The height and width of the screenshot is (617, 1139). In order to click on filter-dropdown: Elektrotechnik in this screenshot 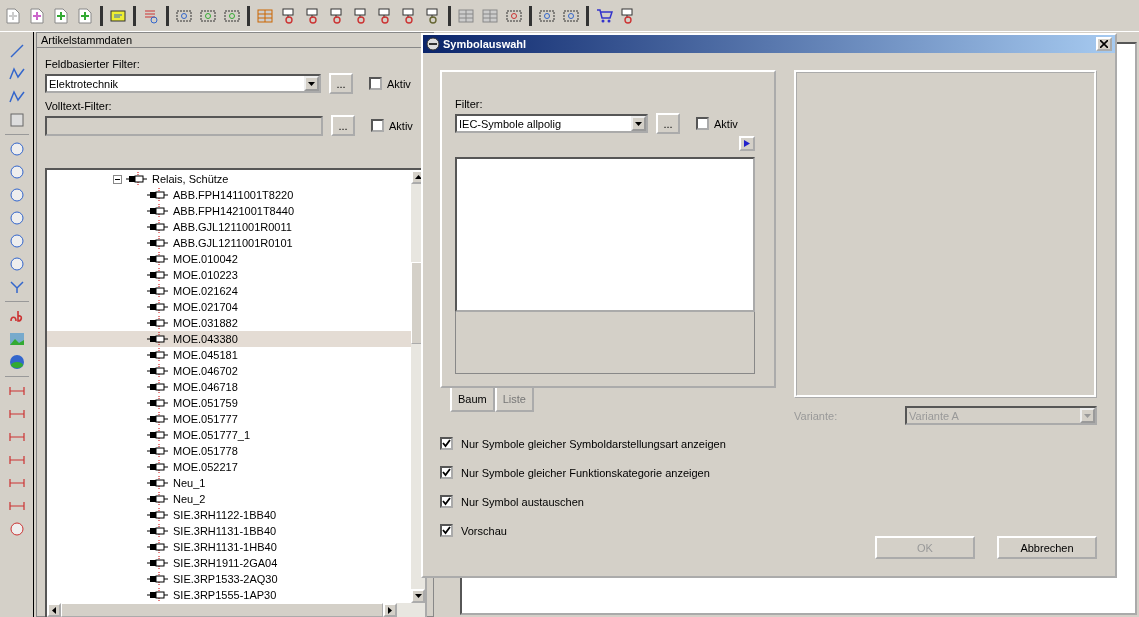, I will do `click(183, 83)`.